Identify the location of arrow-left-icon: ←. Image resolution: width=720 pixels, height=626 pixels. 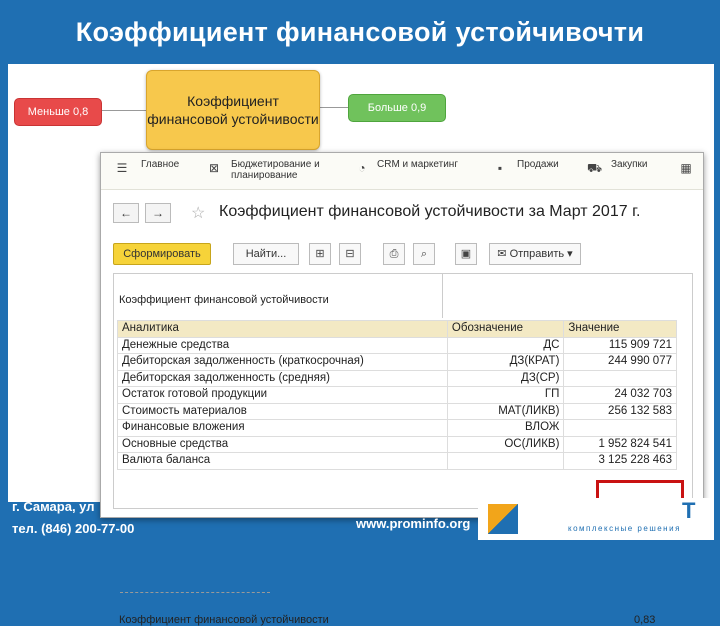
(126, 213).